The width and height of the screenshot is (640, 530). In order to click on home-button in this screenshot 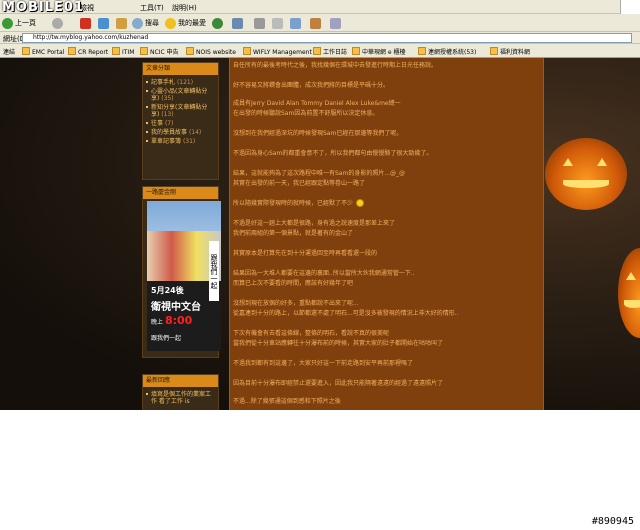, I will do `click(121, 23)`.